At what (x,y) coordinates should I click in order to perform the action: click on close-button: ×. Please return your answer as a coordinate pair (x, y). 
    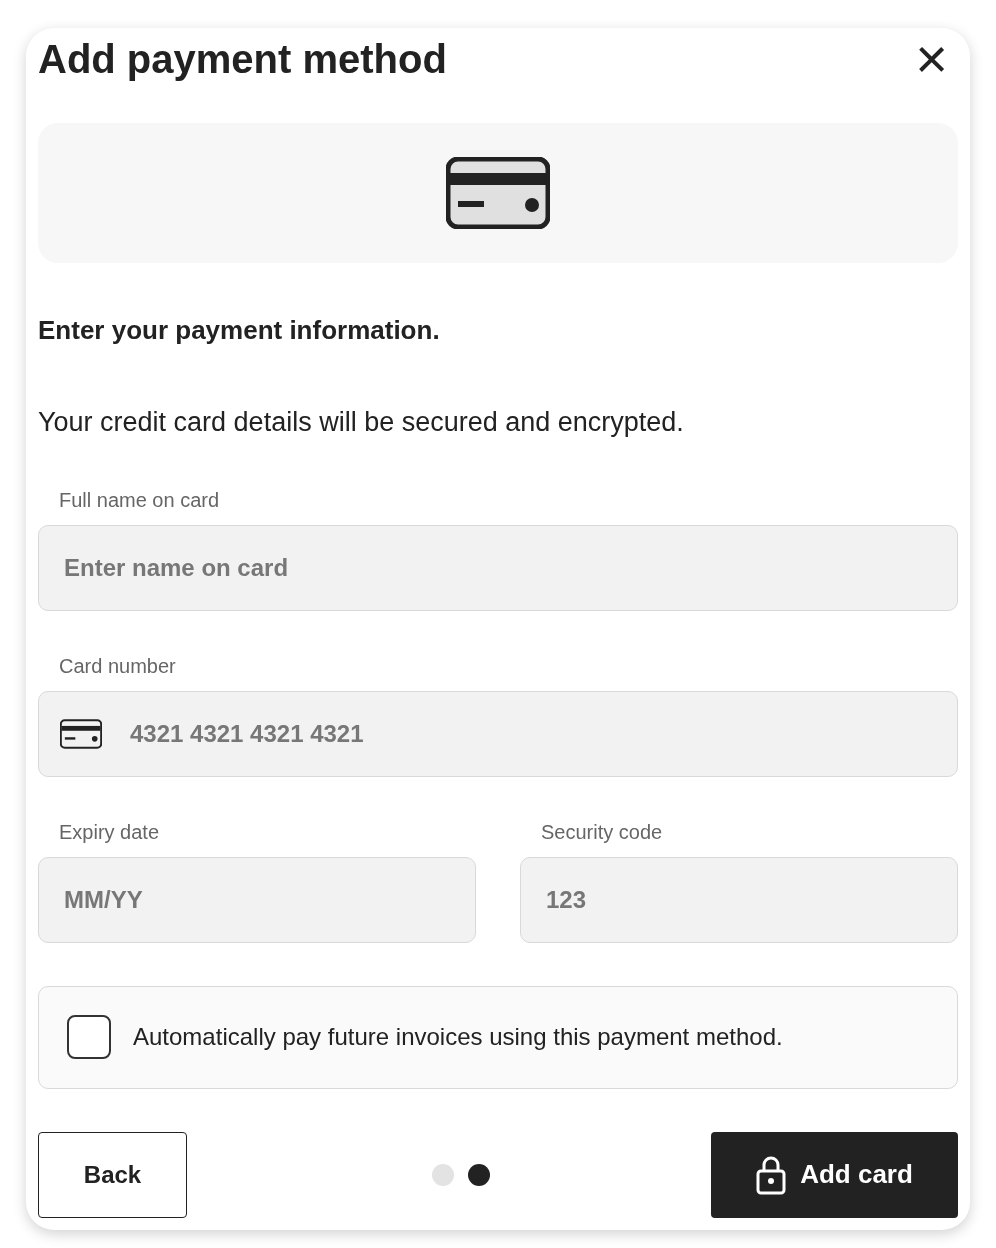
    Looking at the image, I should click on (931, 59).